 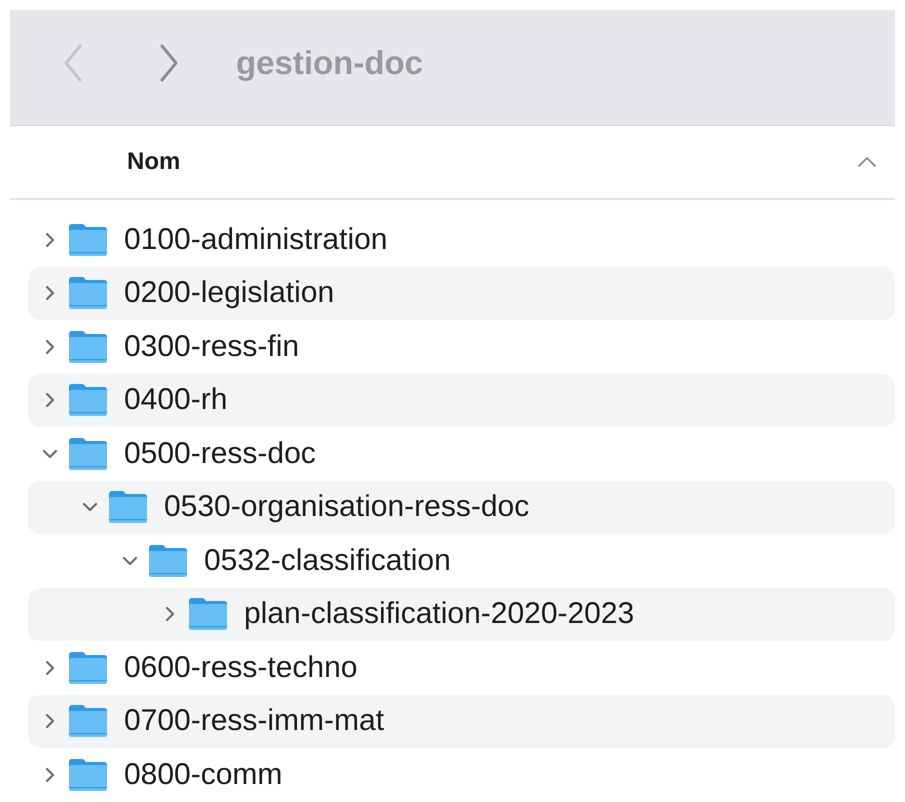 What do you see at coordinates (73, 62) in the screenshot?
I see `chevron-left-icon` at bounding box center [73, 62].